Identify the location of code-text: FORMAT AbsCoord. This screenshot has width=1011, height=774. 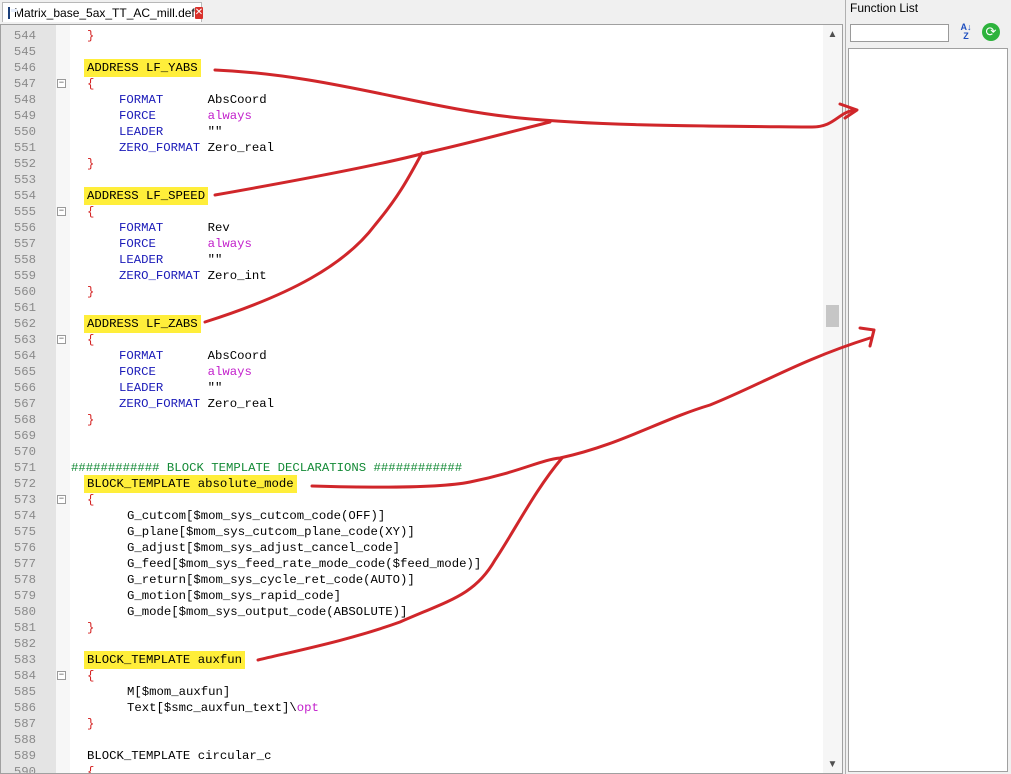
(193, 100).